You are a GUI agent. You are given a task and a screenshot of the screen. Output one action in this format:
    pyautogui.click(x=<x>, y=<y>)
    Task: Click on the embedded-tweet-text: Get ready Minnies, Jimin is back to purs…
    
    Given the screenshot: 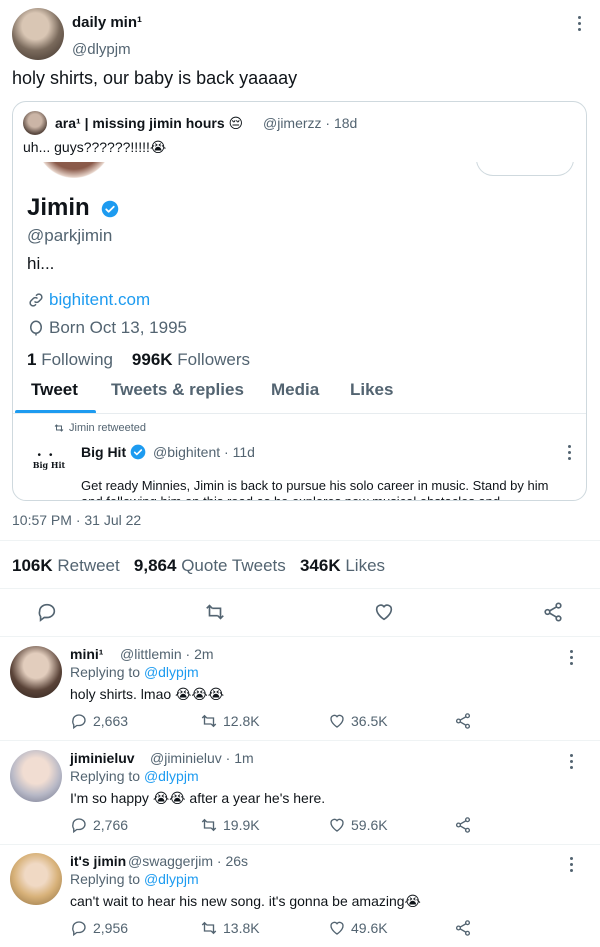 What is the action you would take?
    pyautogui.click(x=315, y=489)
    